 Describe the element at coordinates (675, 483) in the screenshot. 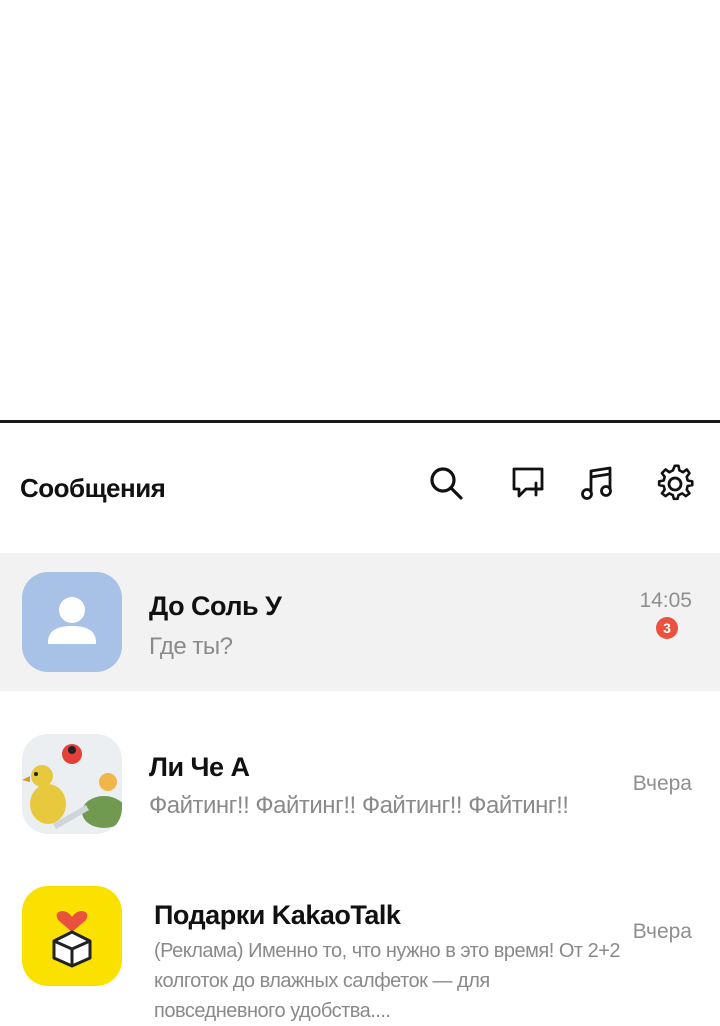

I see `gear-icon` at that location.